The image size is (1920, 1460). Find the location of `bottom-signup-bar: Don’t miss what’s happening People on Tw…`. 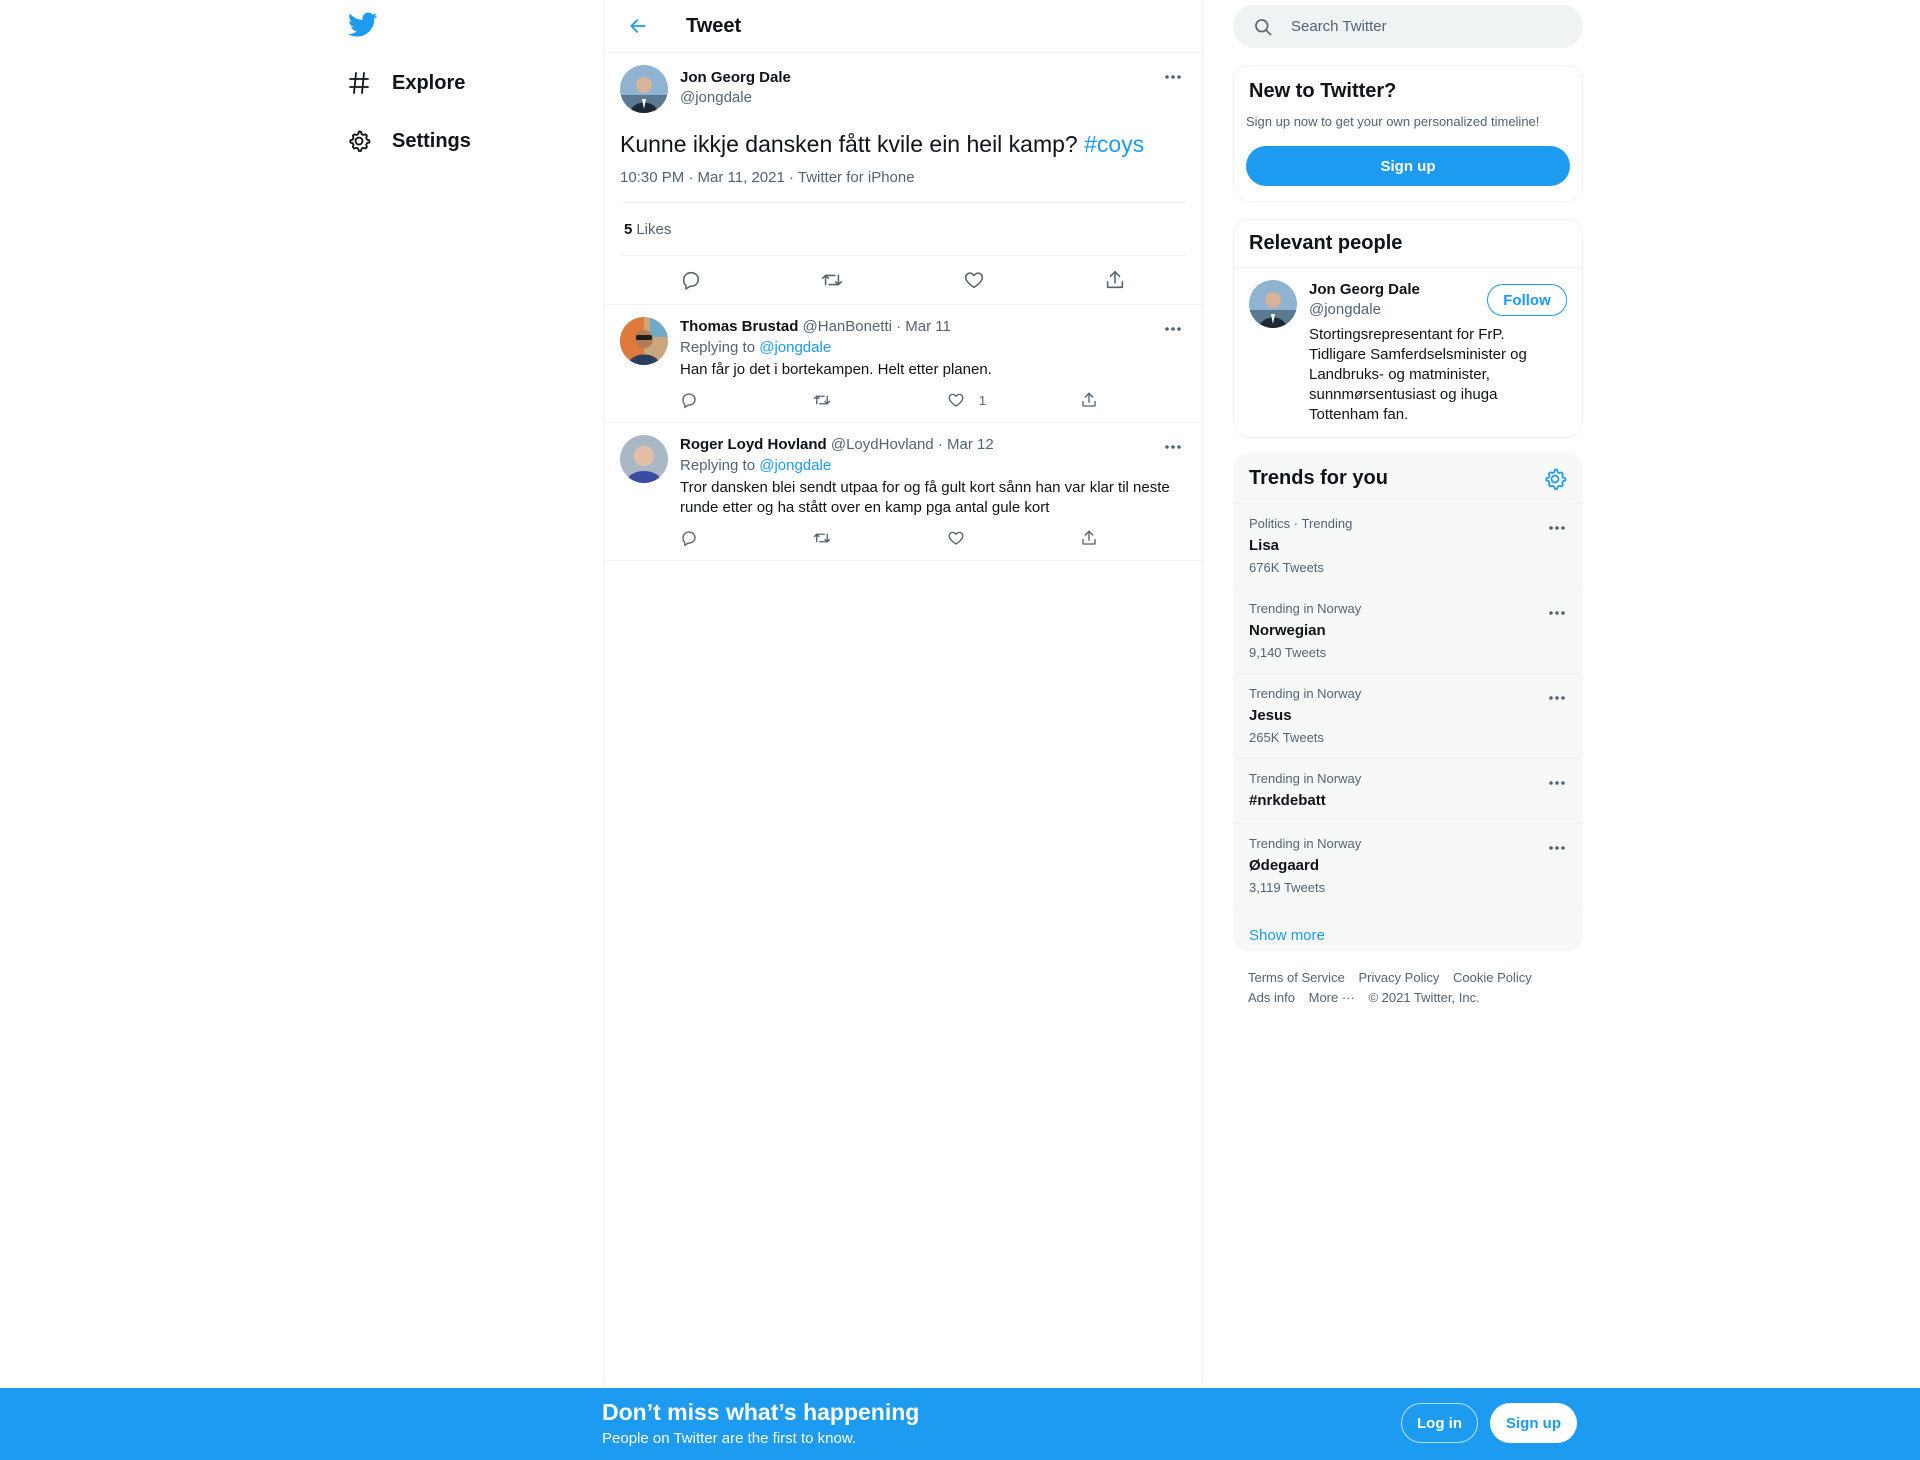

bottom-signup-bar: Don’t miss what’s happening People on Tw… is located at coordinates (960, 1424).